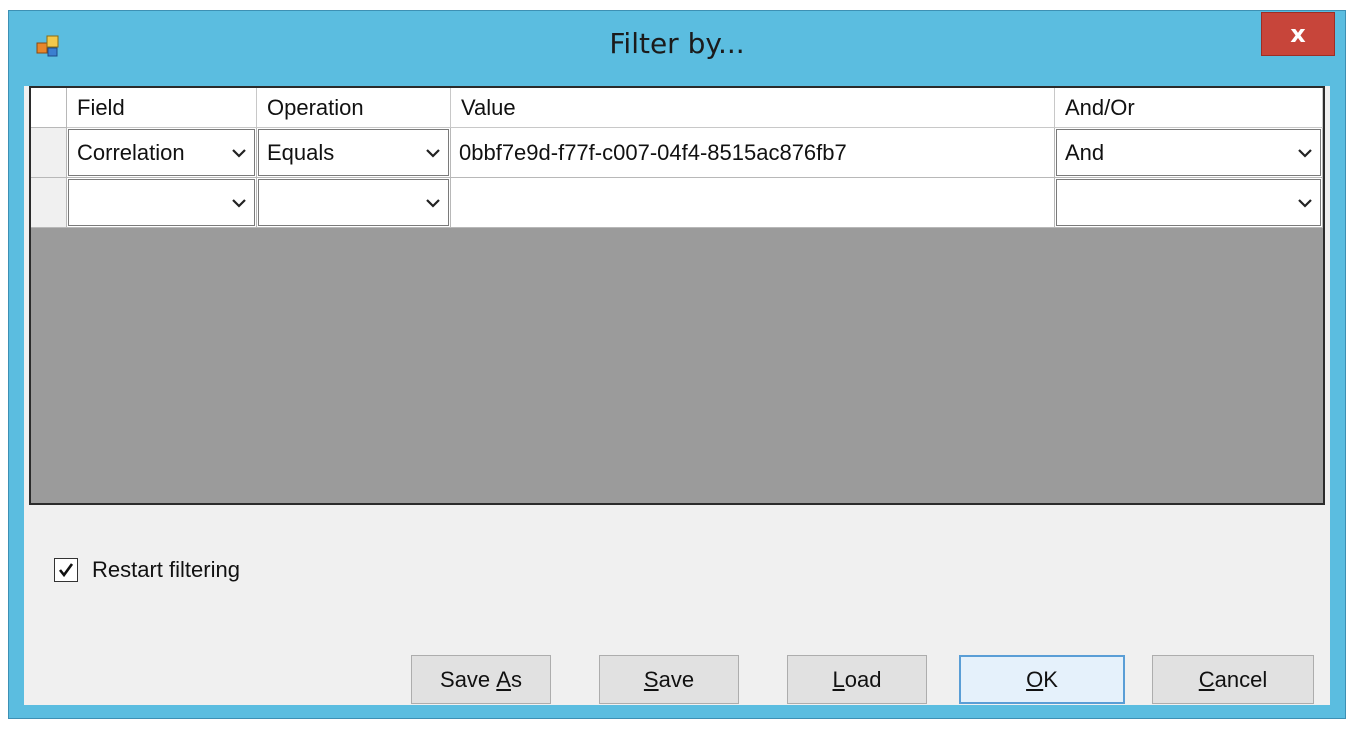 The image size is (1352, 729). I want to click on operation-combobox, so click(353, 202).